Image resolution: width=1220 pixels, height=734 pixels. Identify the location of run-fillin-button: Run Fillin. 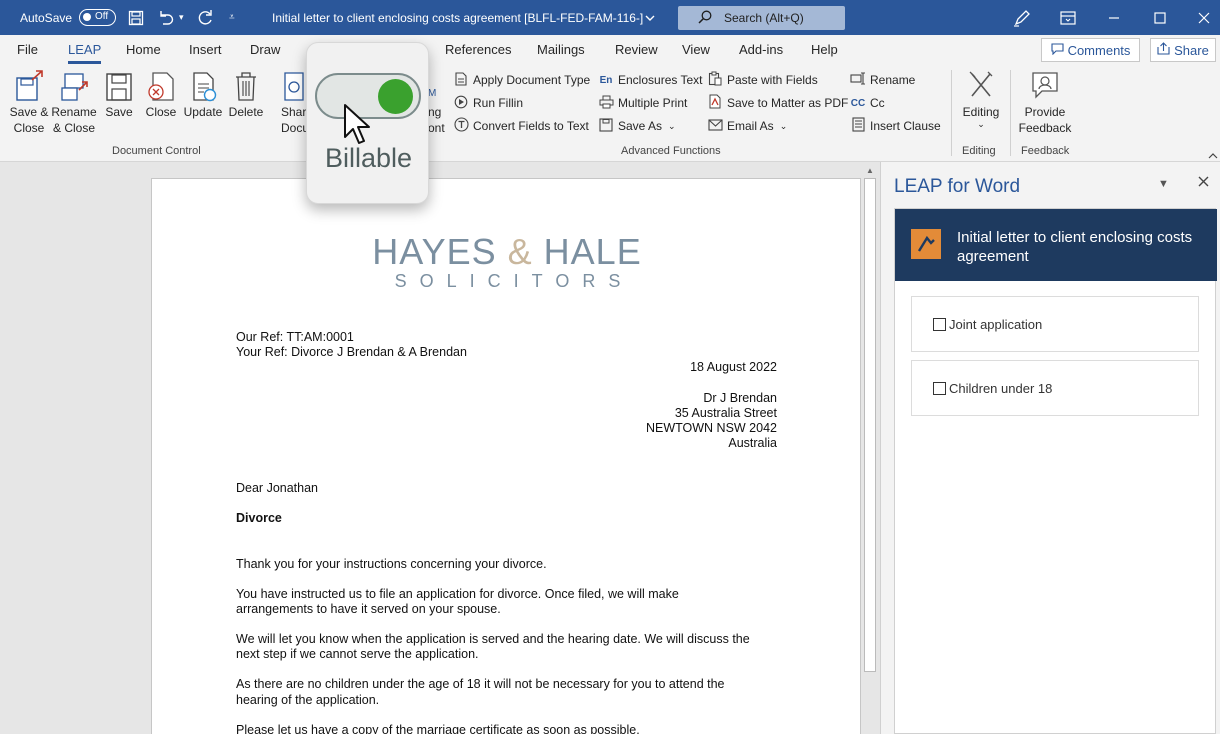
(488, 103).